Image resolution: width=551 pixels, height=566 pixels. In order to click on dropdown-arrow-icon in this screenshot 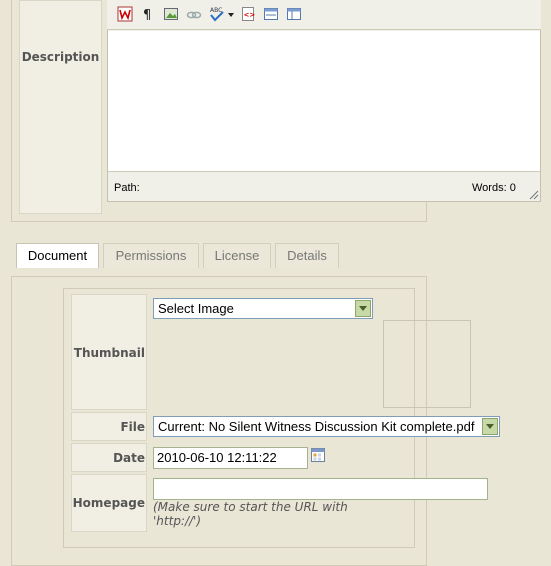, I will do `click(231, 14)`.